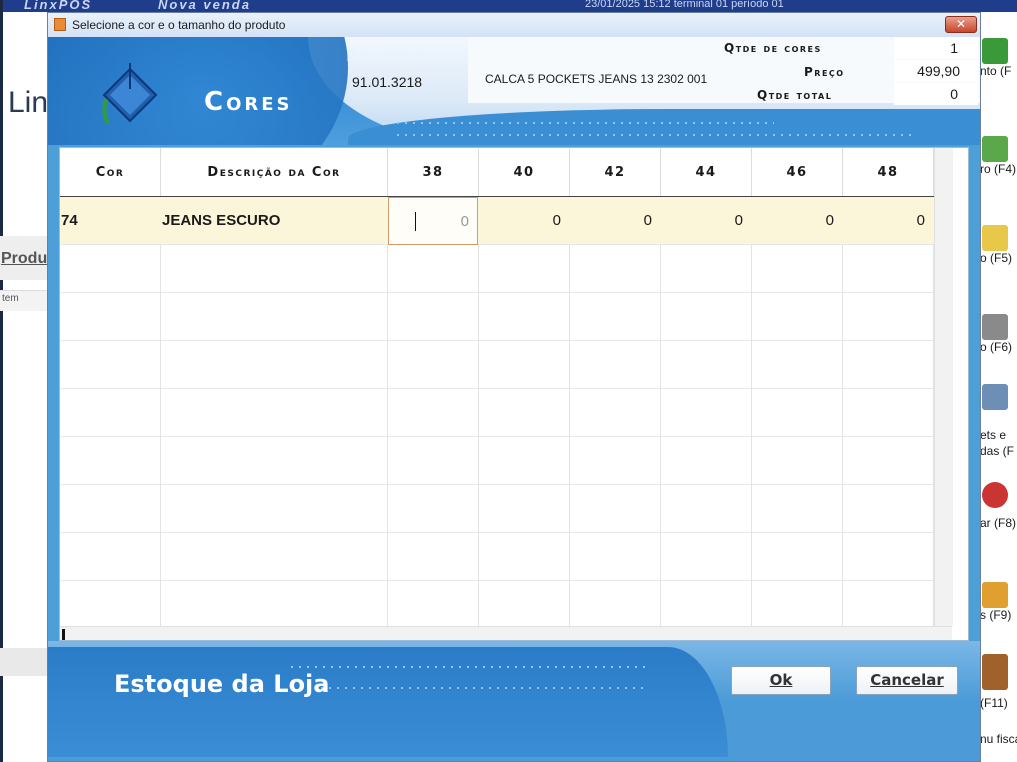 This screenshot has height=762, width=1017. I want to click on preco-value: 499,90, so click(938, 71).